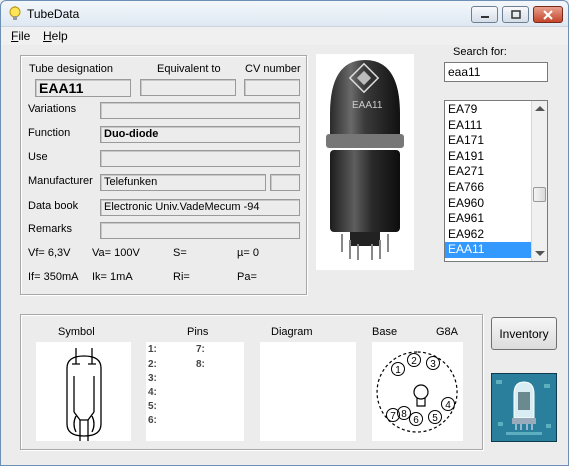 This screenshot has height=466, width=569. What do you see at coordinates (152, 420) in the screenshot?
I see `pin-label: 6:` at bounding box center [152, 420].